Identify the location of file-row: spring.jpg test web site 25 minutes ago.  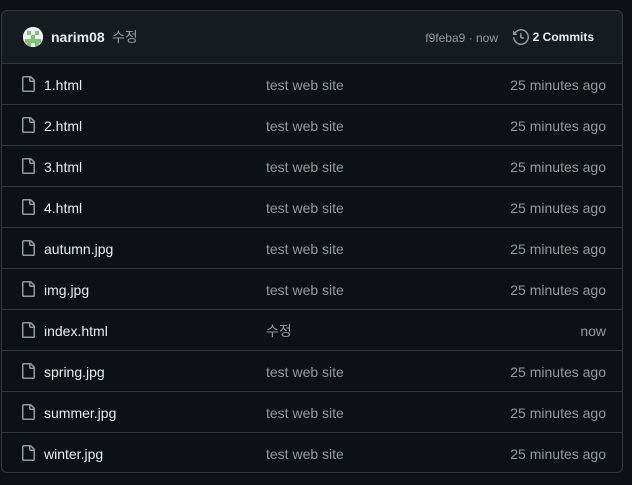
(312, 371).